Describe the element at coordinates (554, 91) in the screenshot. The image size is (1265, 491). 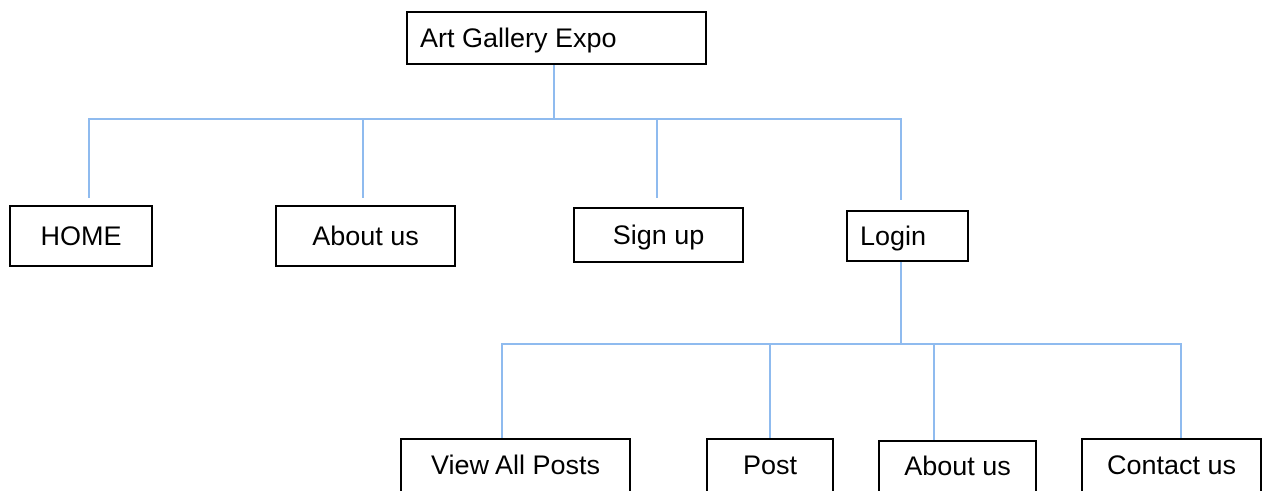
I see `connector-root-stem` at that location.